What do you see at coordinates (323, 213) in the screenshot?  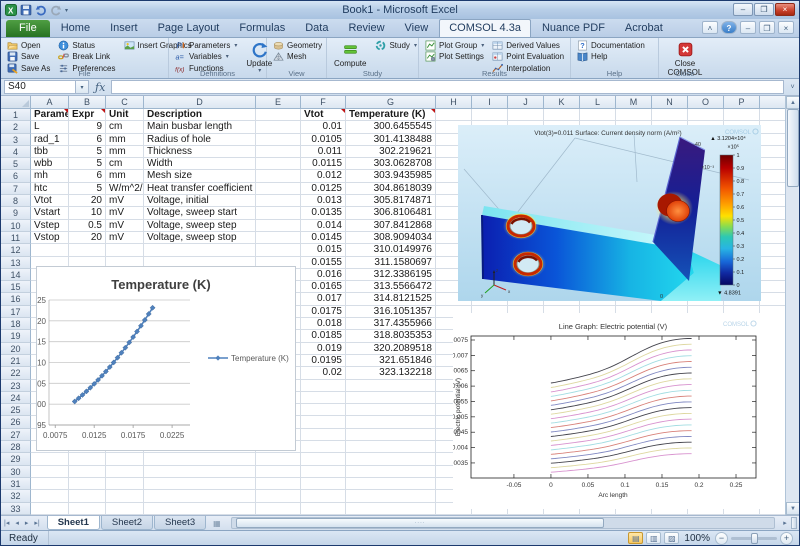 I see `cell-F9: 0.0135` at bounding box center [323, 213].